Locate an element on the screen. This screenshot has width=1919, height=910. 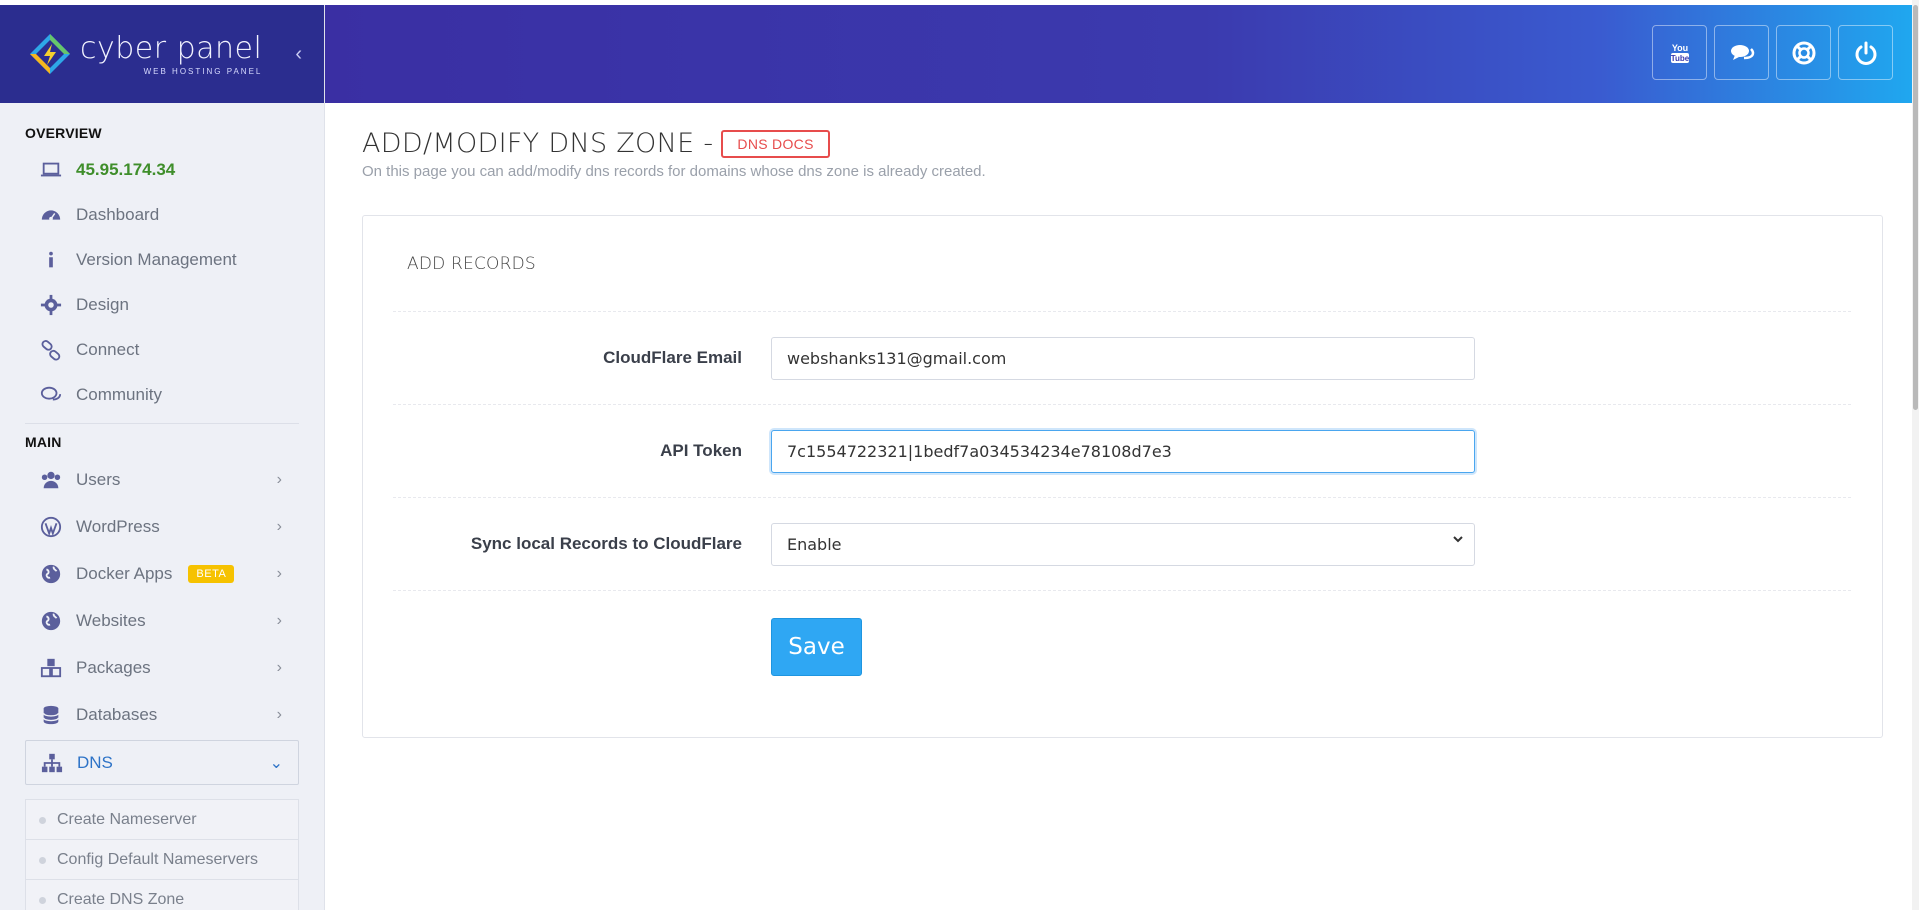
sidebar-item-label: Websites is located at coordinates (111, 620).